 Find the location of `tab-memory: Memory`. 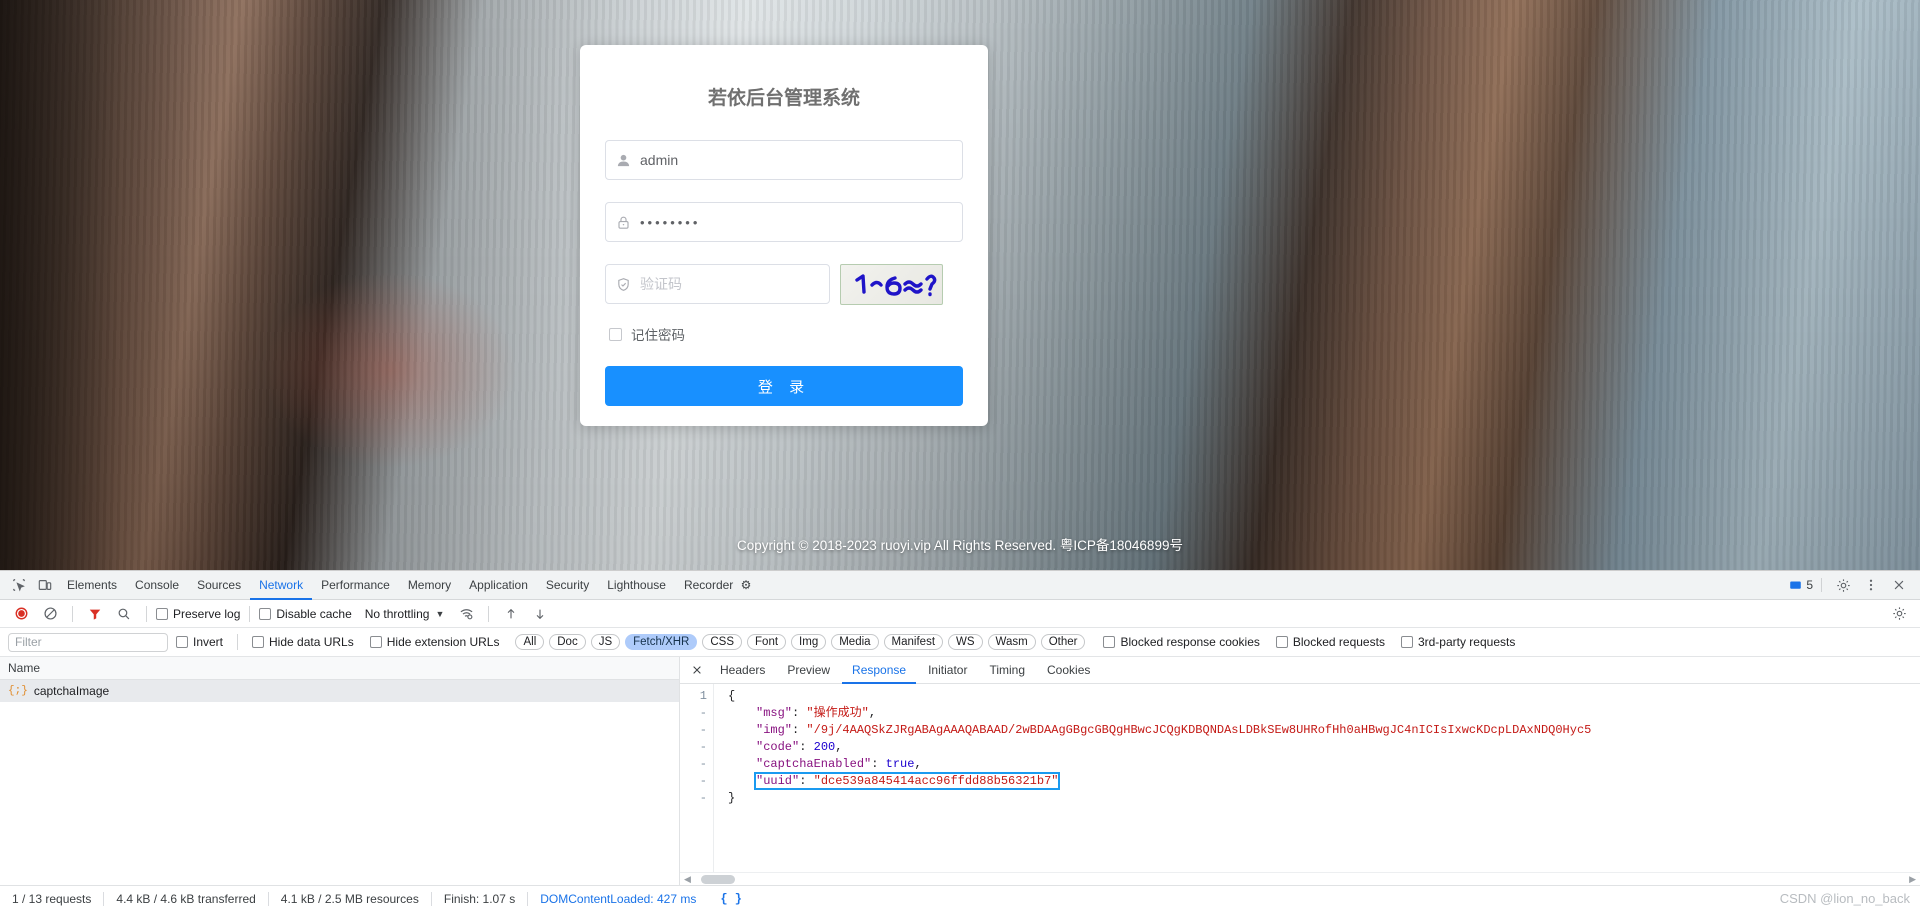

tab-memory: Memory is located at coordinates (429, 585).